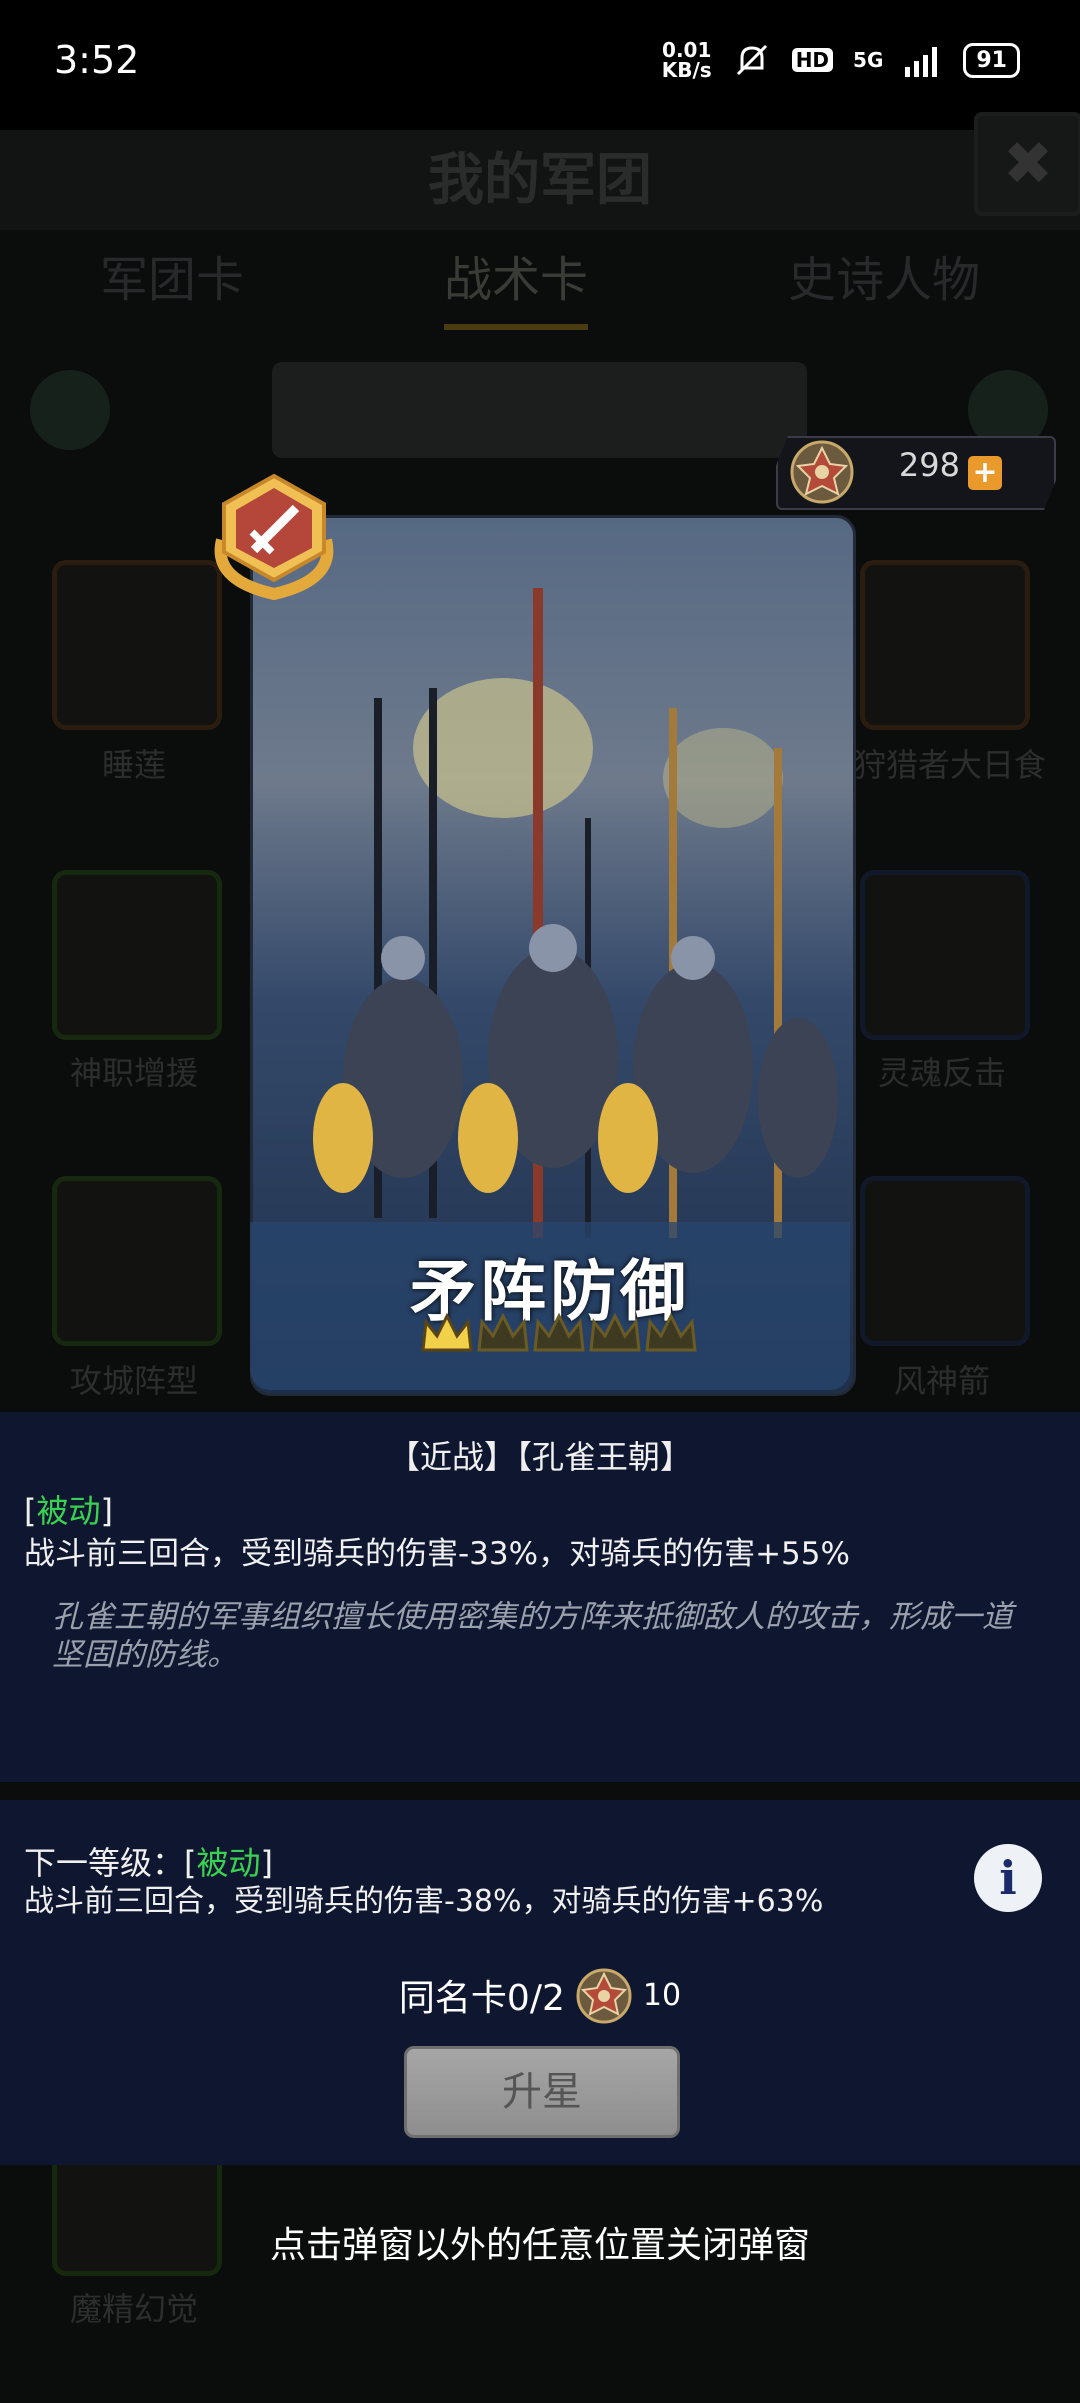 The height and width of the screenshot is (2403, 1080). I want to click on background-tabs: 军团卡 战术卡 史诗人物, so click(540, 285).